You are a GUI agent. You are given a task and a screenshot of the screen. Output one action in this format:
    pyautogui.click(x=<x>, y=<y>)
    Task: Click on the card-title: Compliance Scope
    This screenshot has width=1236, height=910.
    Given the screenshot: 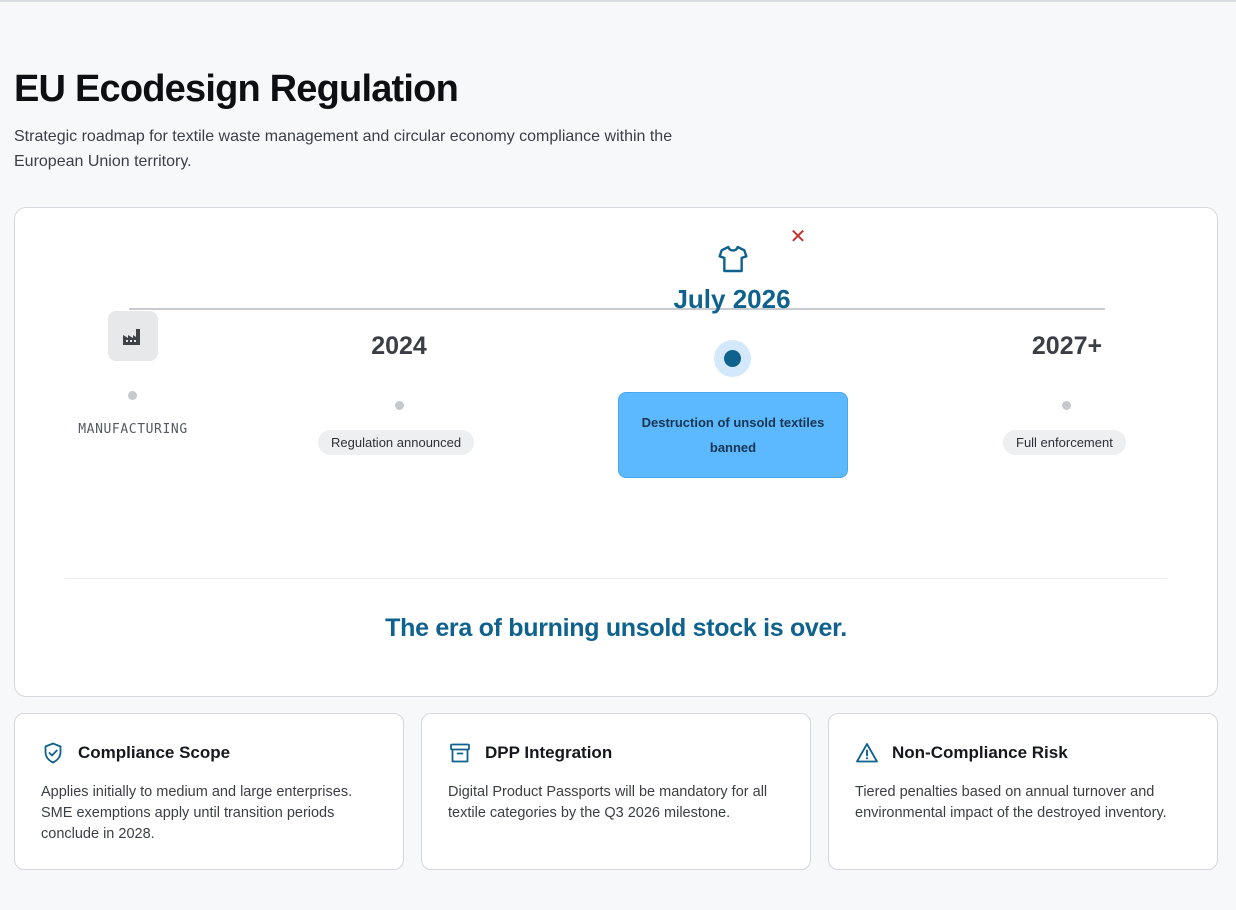 What is the action you would take?
    pyautogui.click(x=154, y=752)
    